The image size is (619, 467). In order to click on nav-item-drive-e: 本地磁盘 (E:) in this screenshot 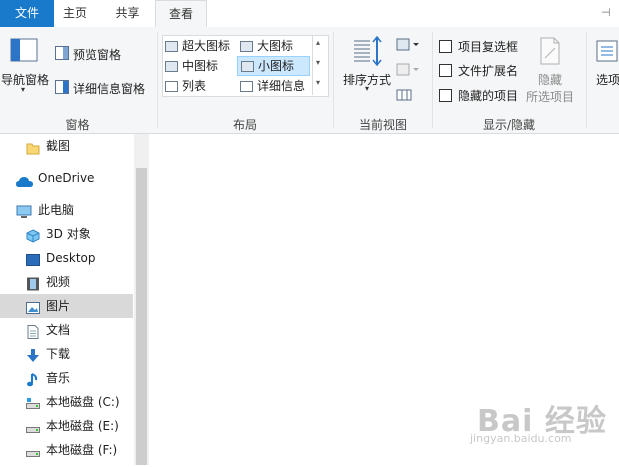, I will do `click(66, 426)`.